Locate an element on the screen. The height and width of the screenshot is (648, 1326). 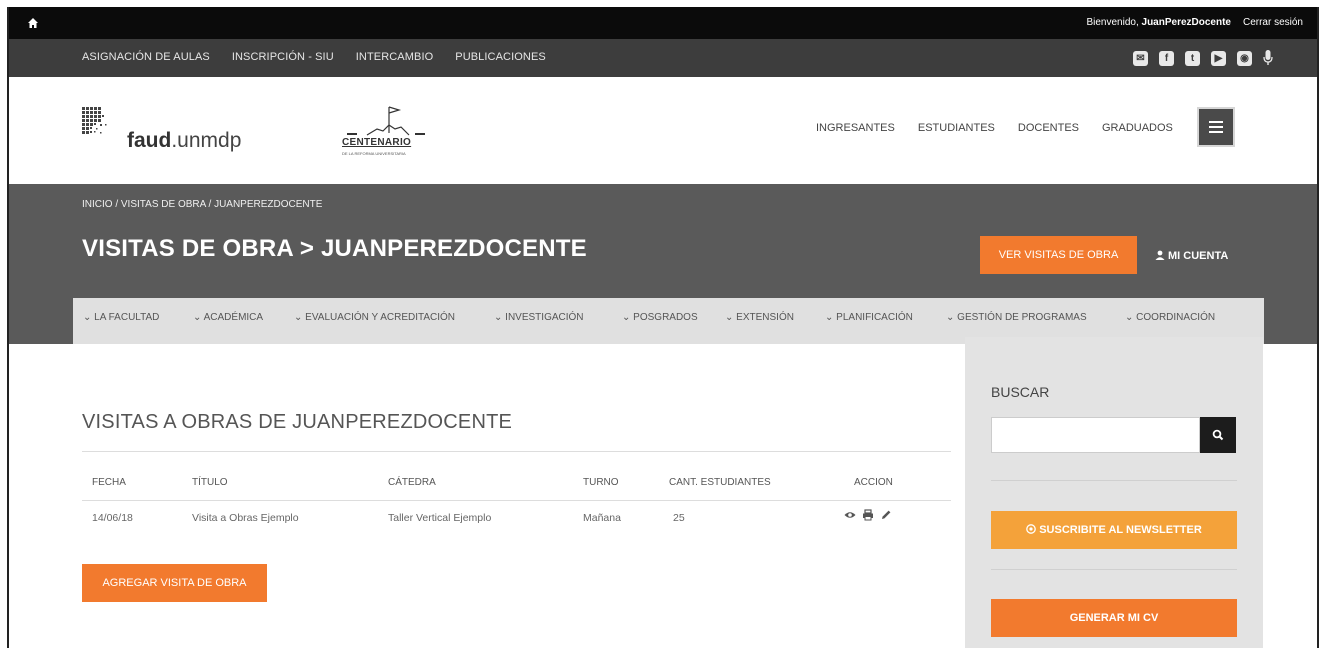
print-icon is located at coordinates (868, 515).